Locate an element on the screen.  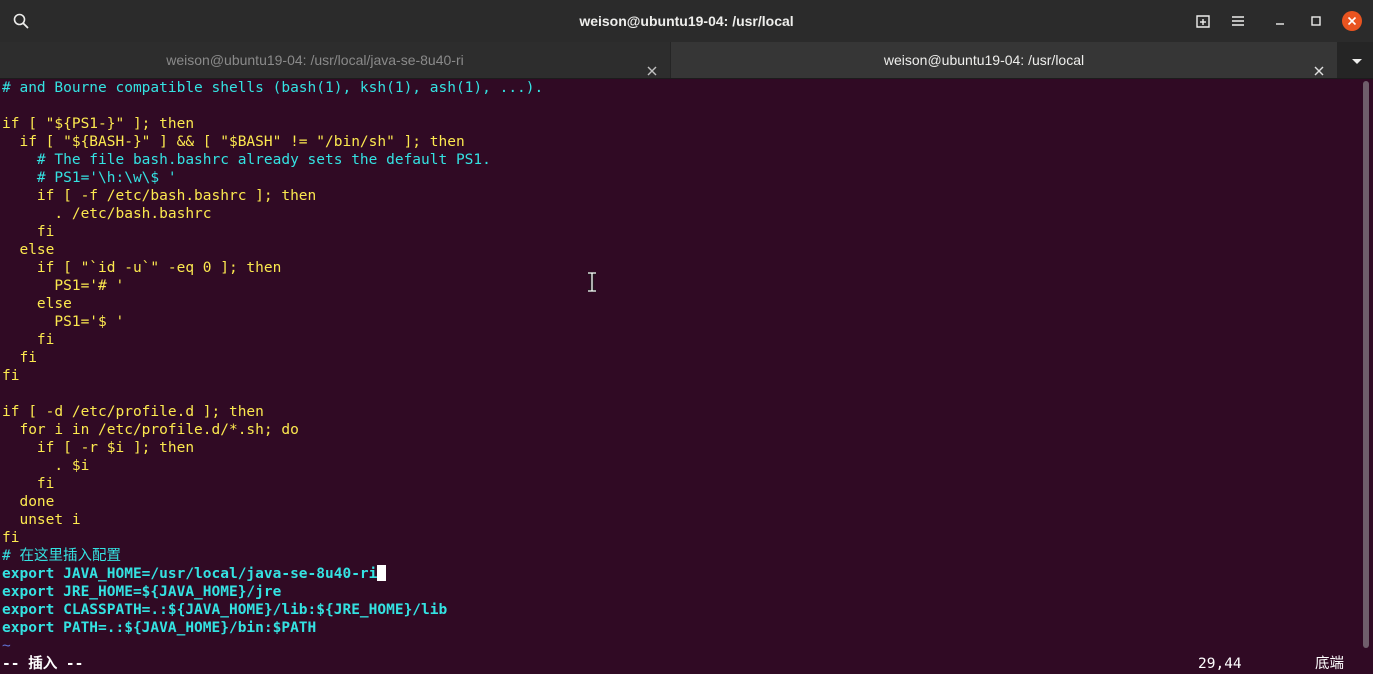
menu-icon is located at coordinates (1238, 21).